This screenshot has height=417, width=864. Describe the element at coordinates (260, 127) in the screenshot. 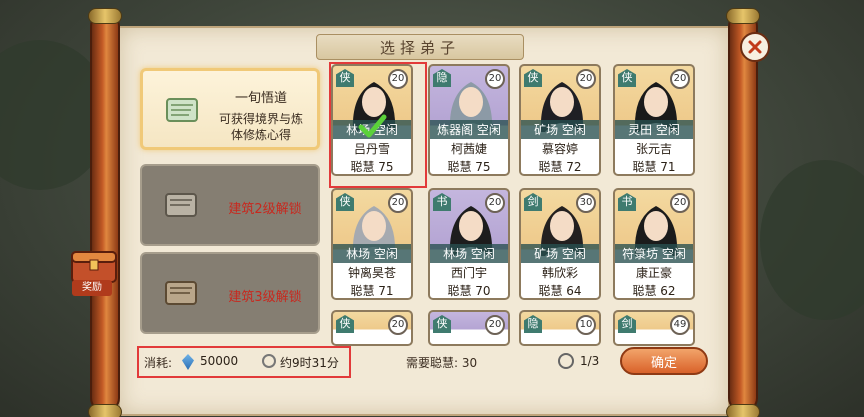

I see `mode-card-desc: 可获得境界与炼 体修炼心得` at that location.